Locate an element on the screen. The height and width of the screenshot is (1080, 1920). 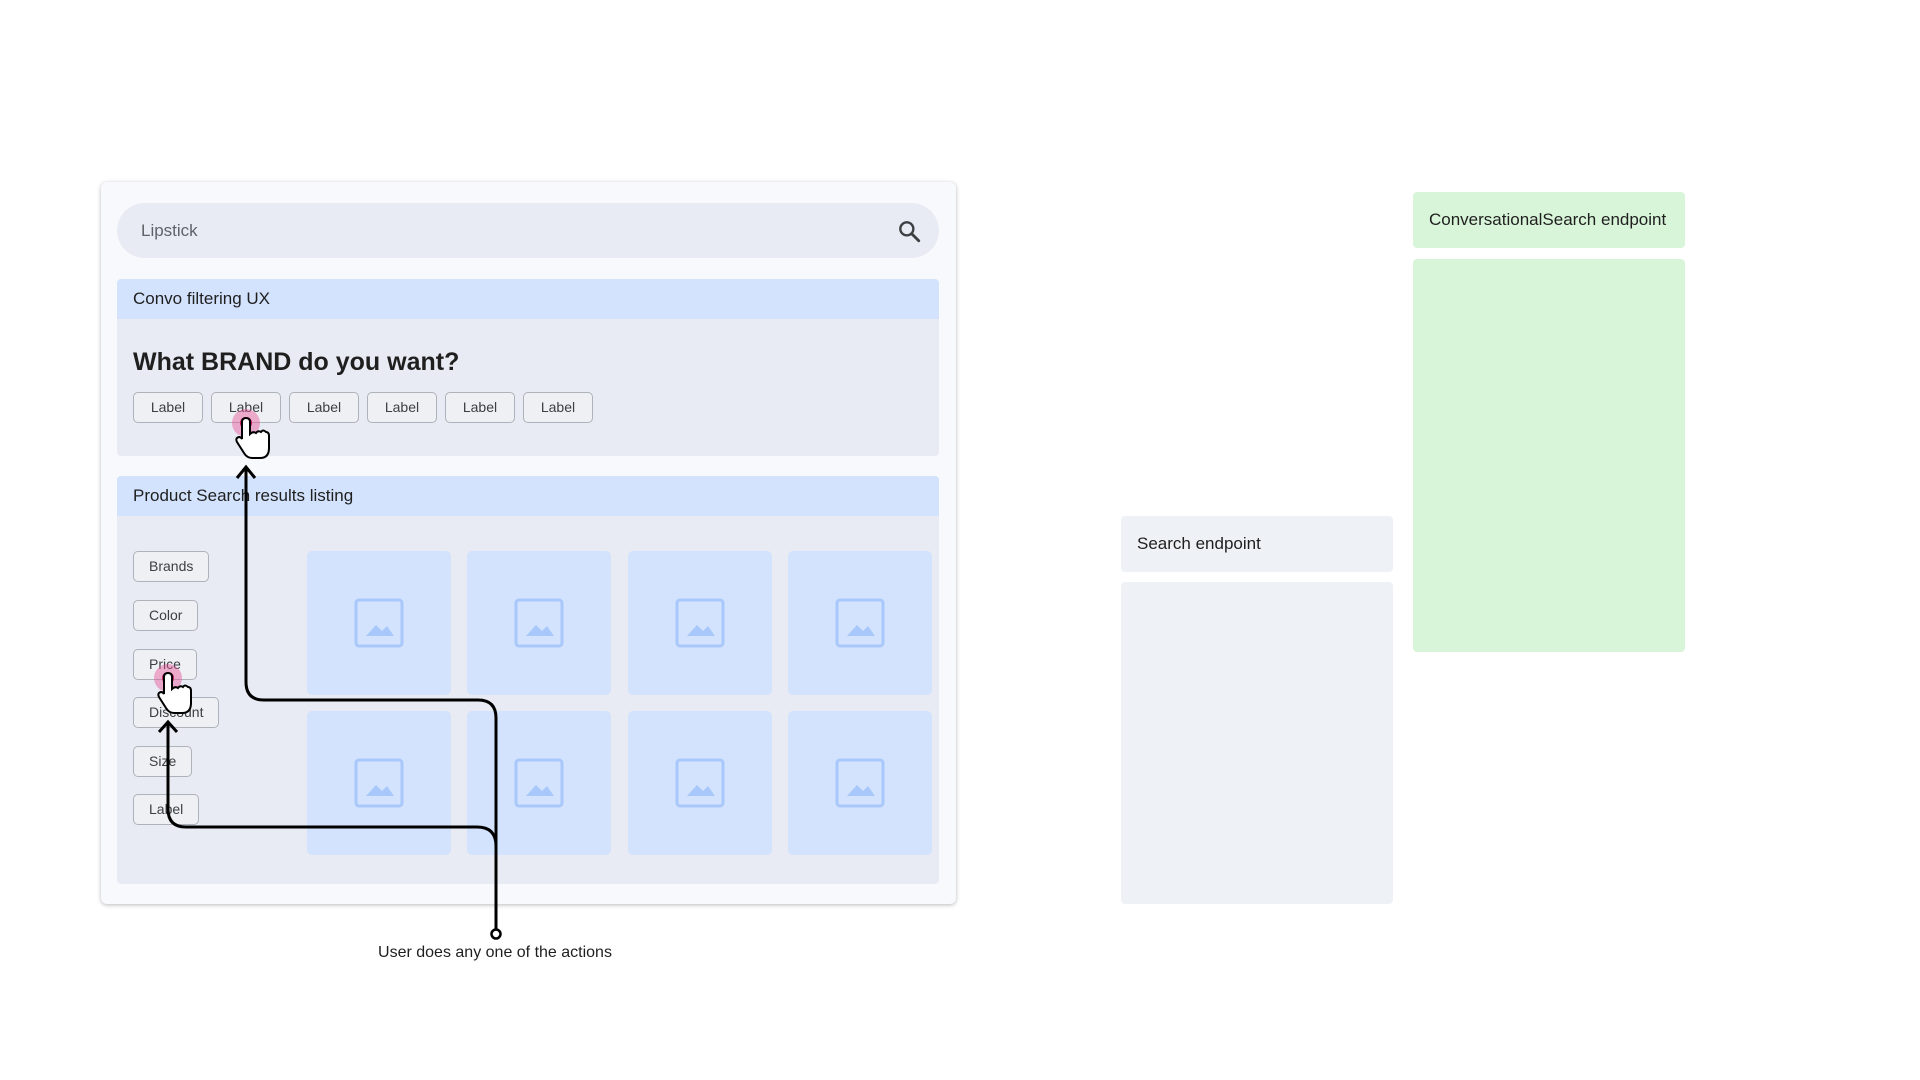
filter-chip-brands: Brands is located at coordinates (171, 566).